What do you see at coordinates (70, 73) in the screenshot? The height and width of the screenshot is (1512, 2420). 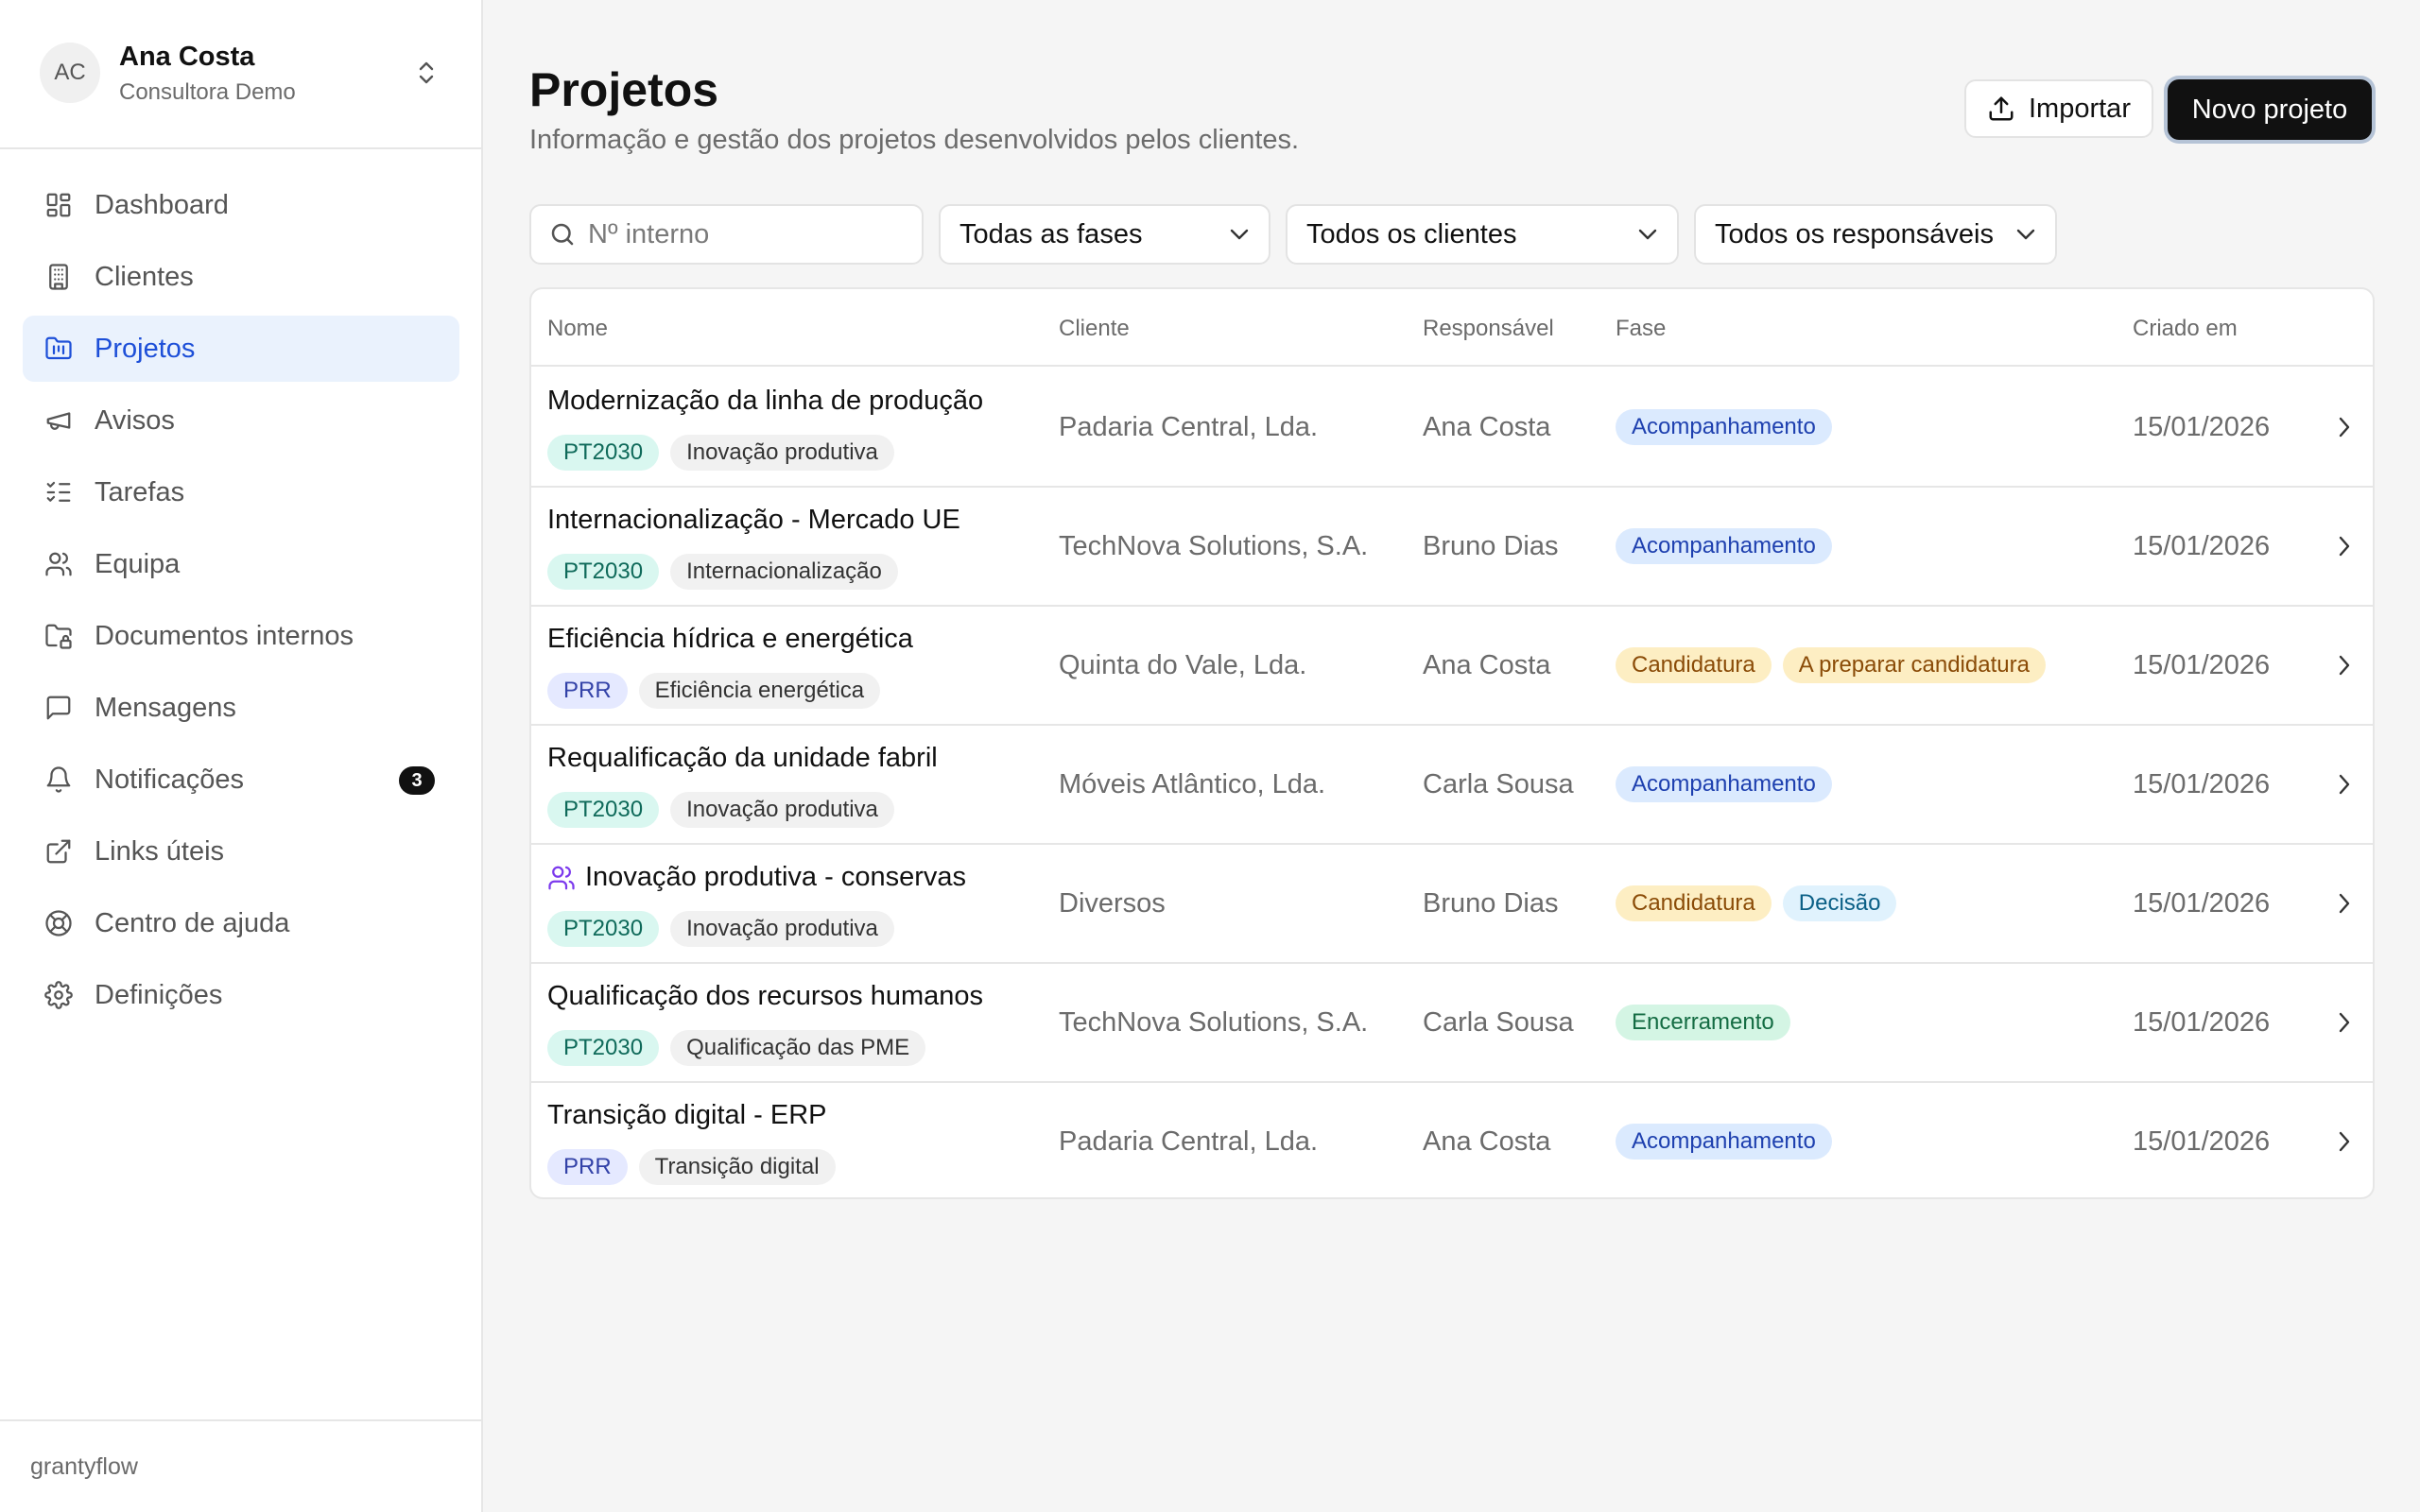 I see `avatar: AC` at bounding box center [70, 73].